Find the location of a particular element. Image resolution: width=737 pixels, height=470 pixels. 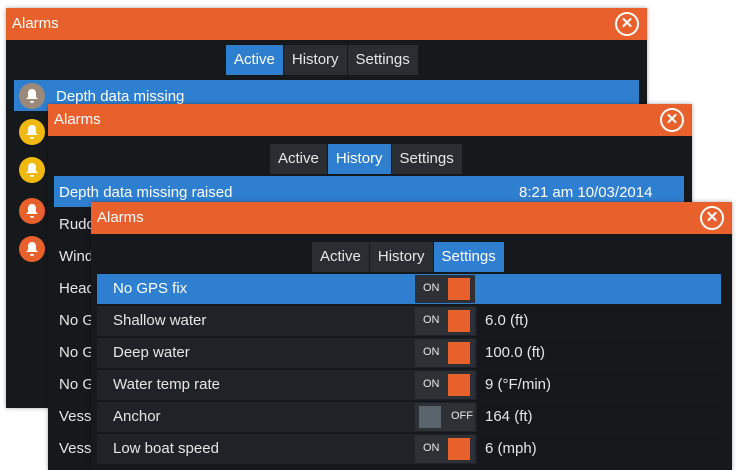

history-label: Depth data missing raised is located at coordinates (146, 192).